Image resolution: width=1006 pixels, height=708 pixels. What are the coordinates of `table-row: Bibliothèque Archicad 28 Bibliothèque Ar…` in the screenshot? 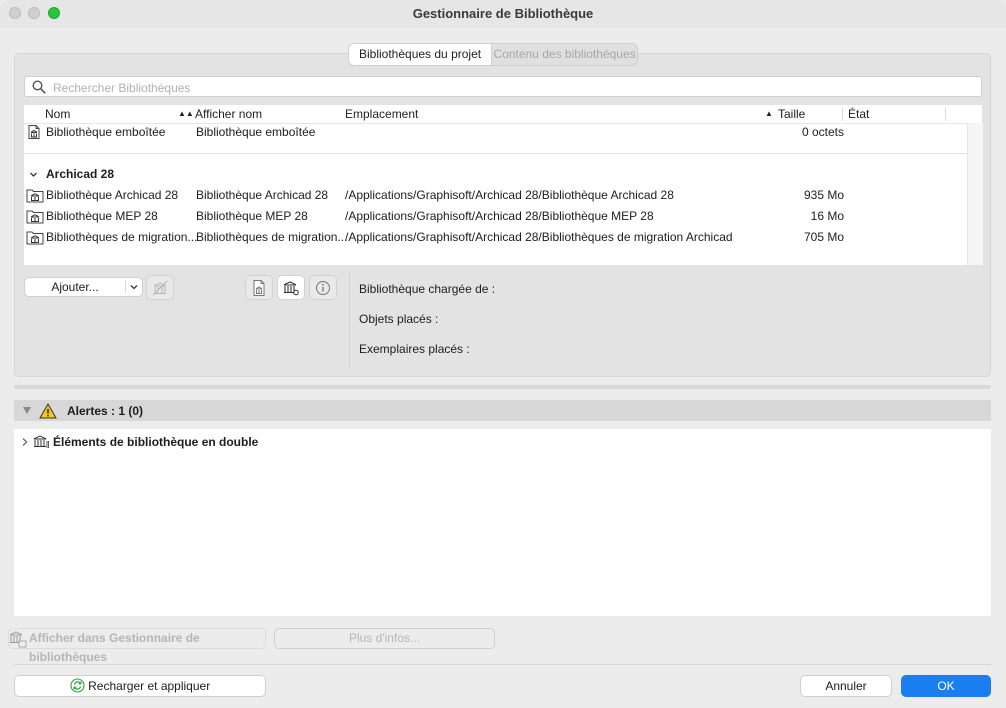 It's located at (495, 195).